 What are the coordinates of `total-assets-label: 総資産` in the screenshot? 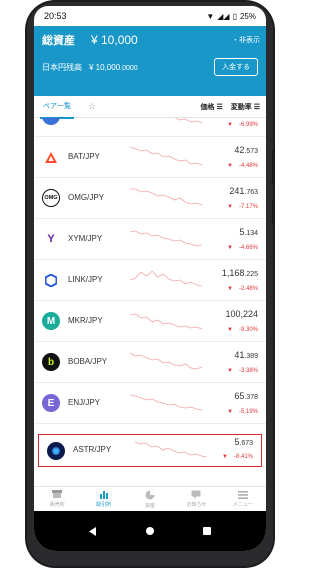 It's located at (58, 41).